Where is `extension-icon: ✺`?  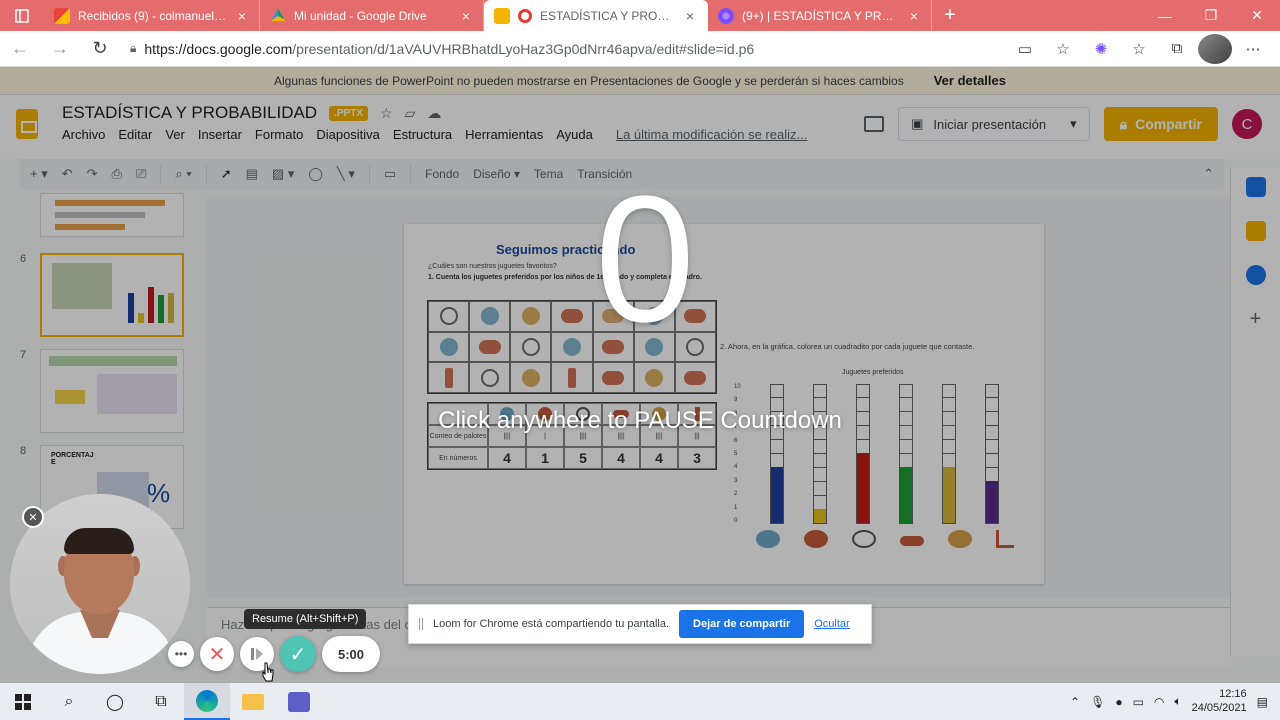
extension-icon: ✺ is located at coordinates (1101, 49).